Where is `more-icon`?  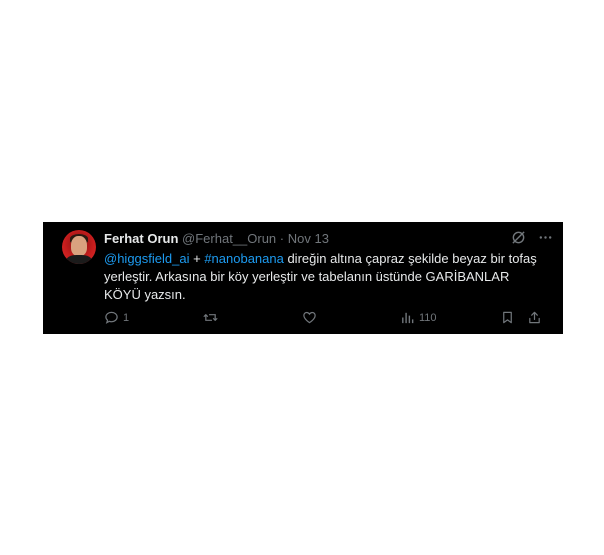 more-icon is located at coordinates (545, 237).